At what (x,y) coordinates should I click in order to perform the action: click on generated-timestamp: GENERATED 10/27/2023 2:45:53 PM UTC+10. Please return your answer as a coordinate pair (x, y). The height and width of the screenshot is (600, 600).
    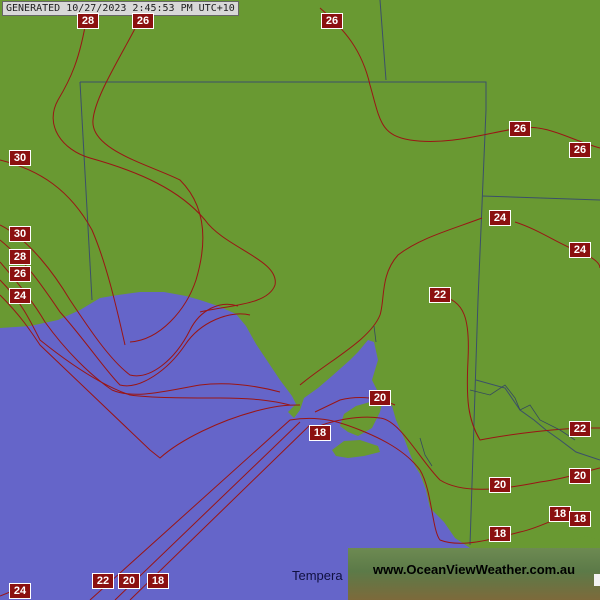
    Looking at the image, I should click on (120, 8).